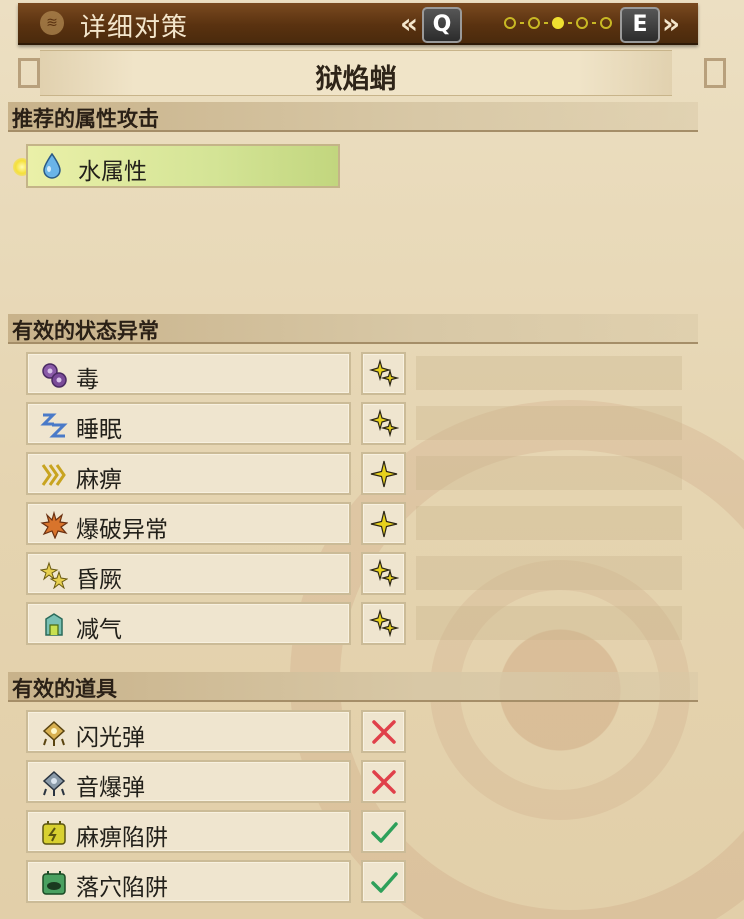 This screenshot has height=919, width=744. Describe the element at coordinates (99, 580) in the screenshot. I see `status-label: 昏厥` at that location.